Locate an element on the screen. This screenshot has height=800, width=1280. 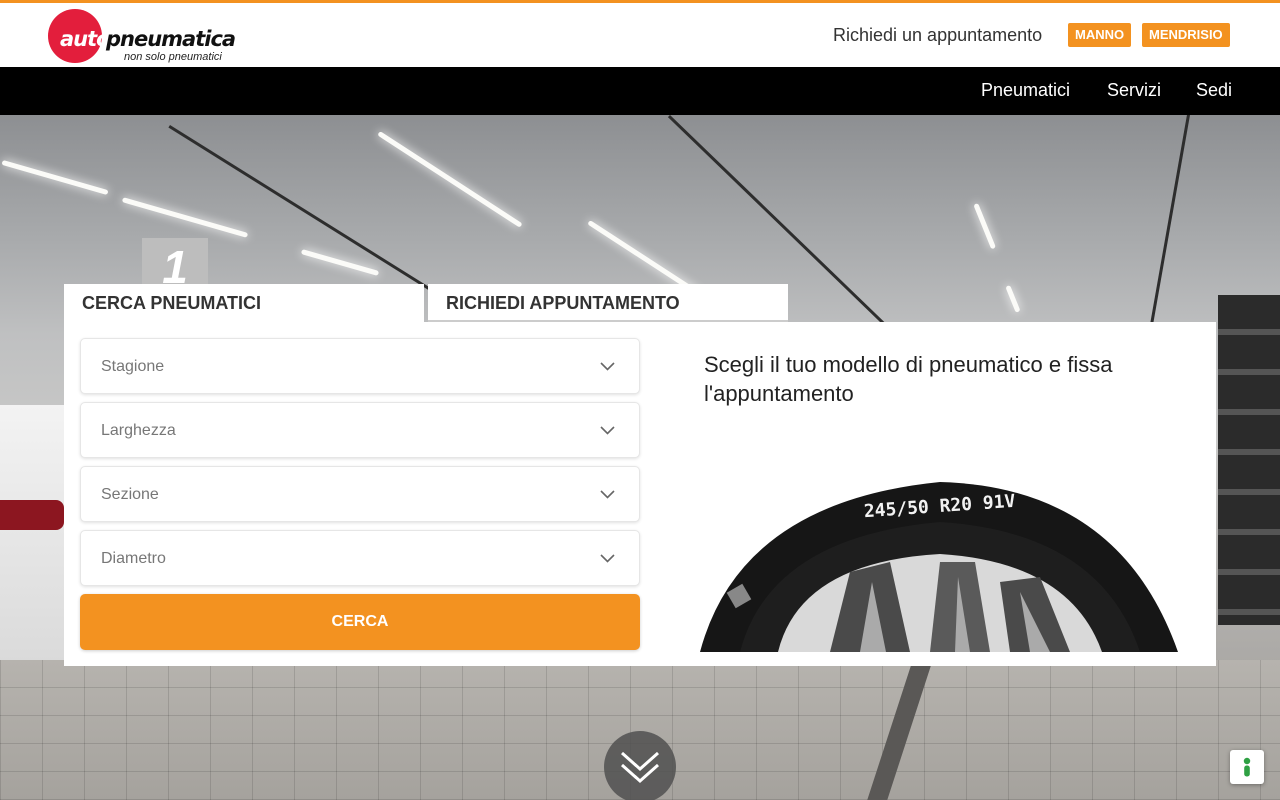
diametro-label: Diametro is located at coordinates (133, 558).